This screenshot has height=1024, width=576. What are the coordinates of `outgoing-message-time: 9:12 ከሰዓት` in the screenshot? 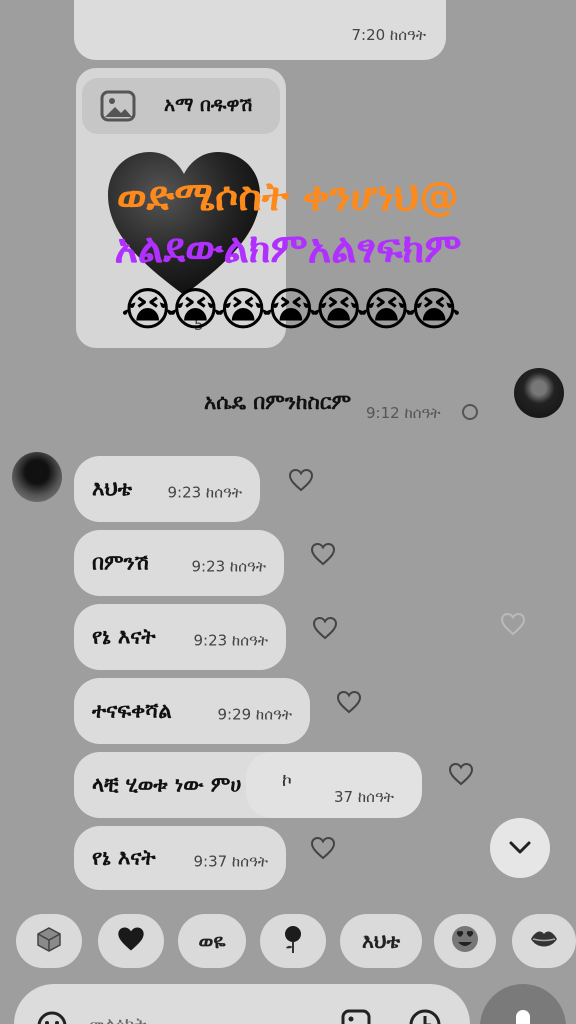 It's located at (403, 413).